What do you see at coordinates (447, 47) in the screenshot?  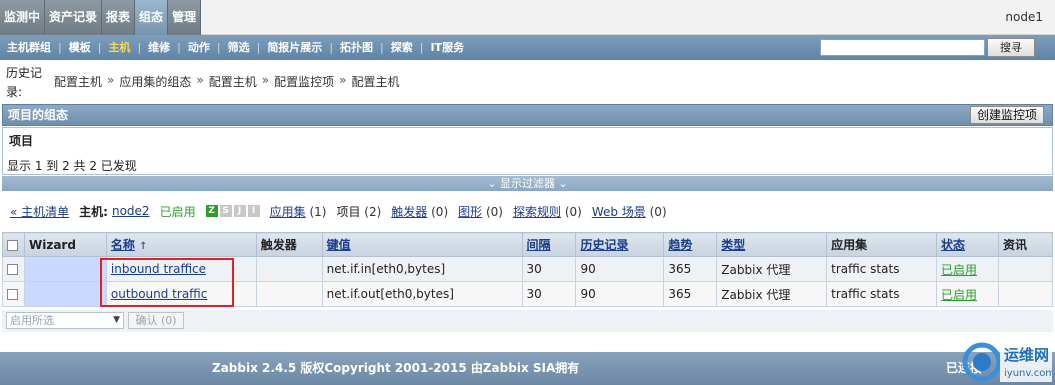 I see `submenu-it-services: IT服务` at bounding box center [447, 47].